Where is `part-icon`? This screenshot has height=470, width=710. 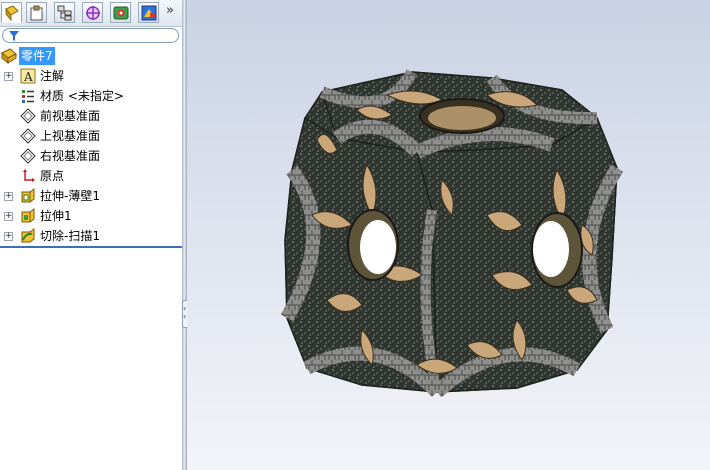
part-icon is located at coordinates (9, 56).